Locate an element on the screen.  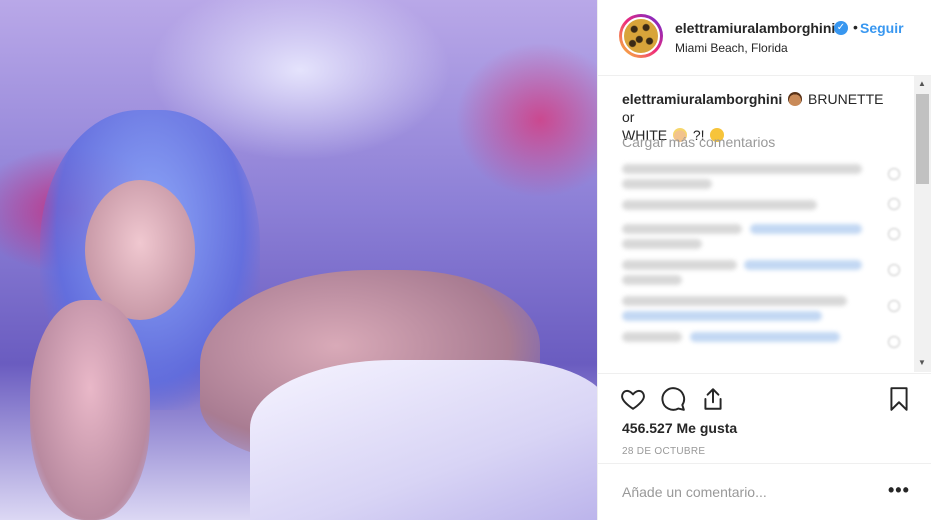
comment-input is located at coordinates (742, 492).